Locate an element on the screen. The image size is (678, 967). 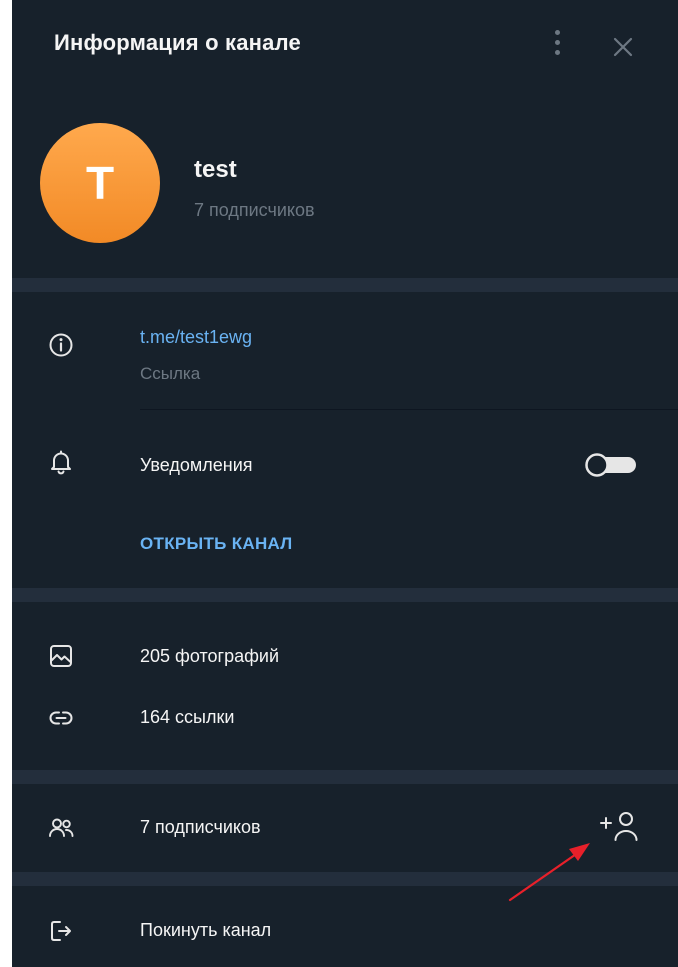
channel-name: test is located at coordinates (215, 169).